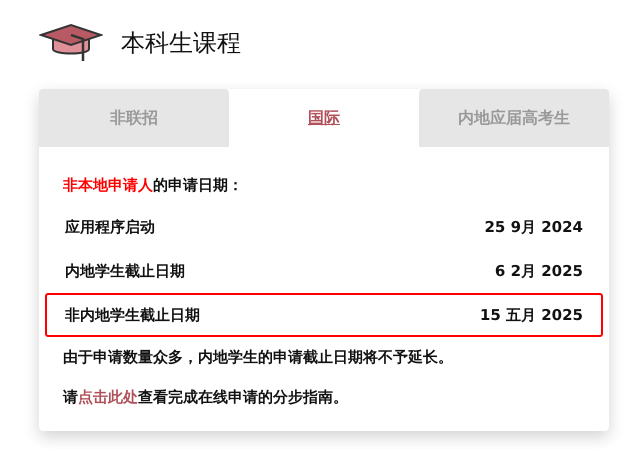 This screenshot has width=642, height=449. What do you see at coordinates (258, 357) in the screenshot?
I see `notice-text: 由于申请数量众多，内地学生的申请截止日期将不予延长。` at bounding box center [258, 357].